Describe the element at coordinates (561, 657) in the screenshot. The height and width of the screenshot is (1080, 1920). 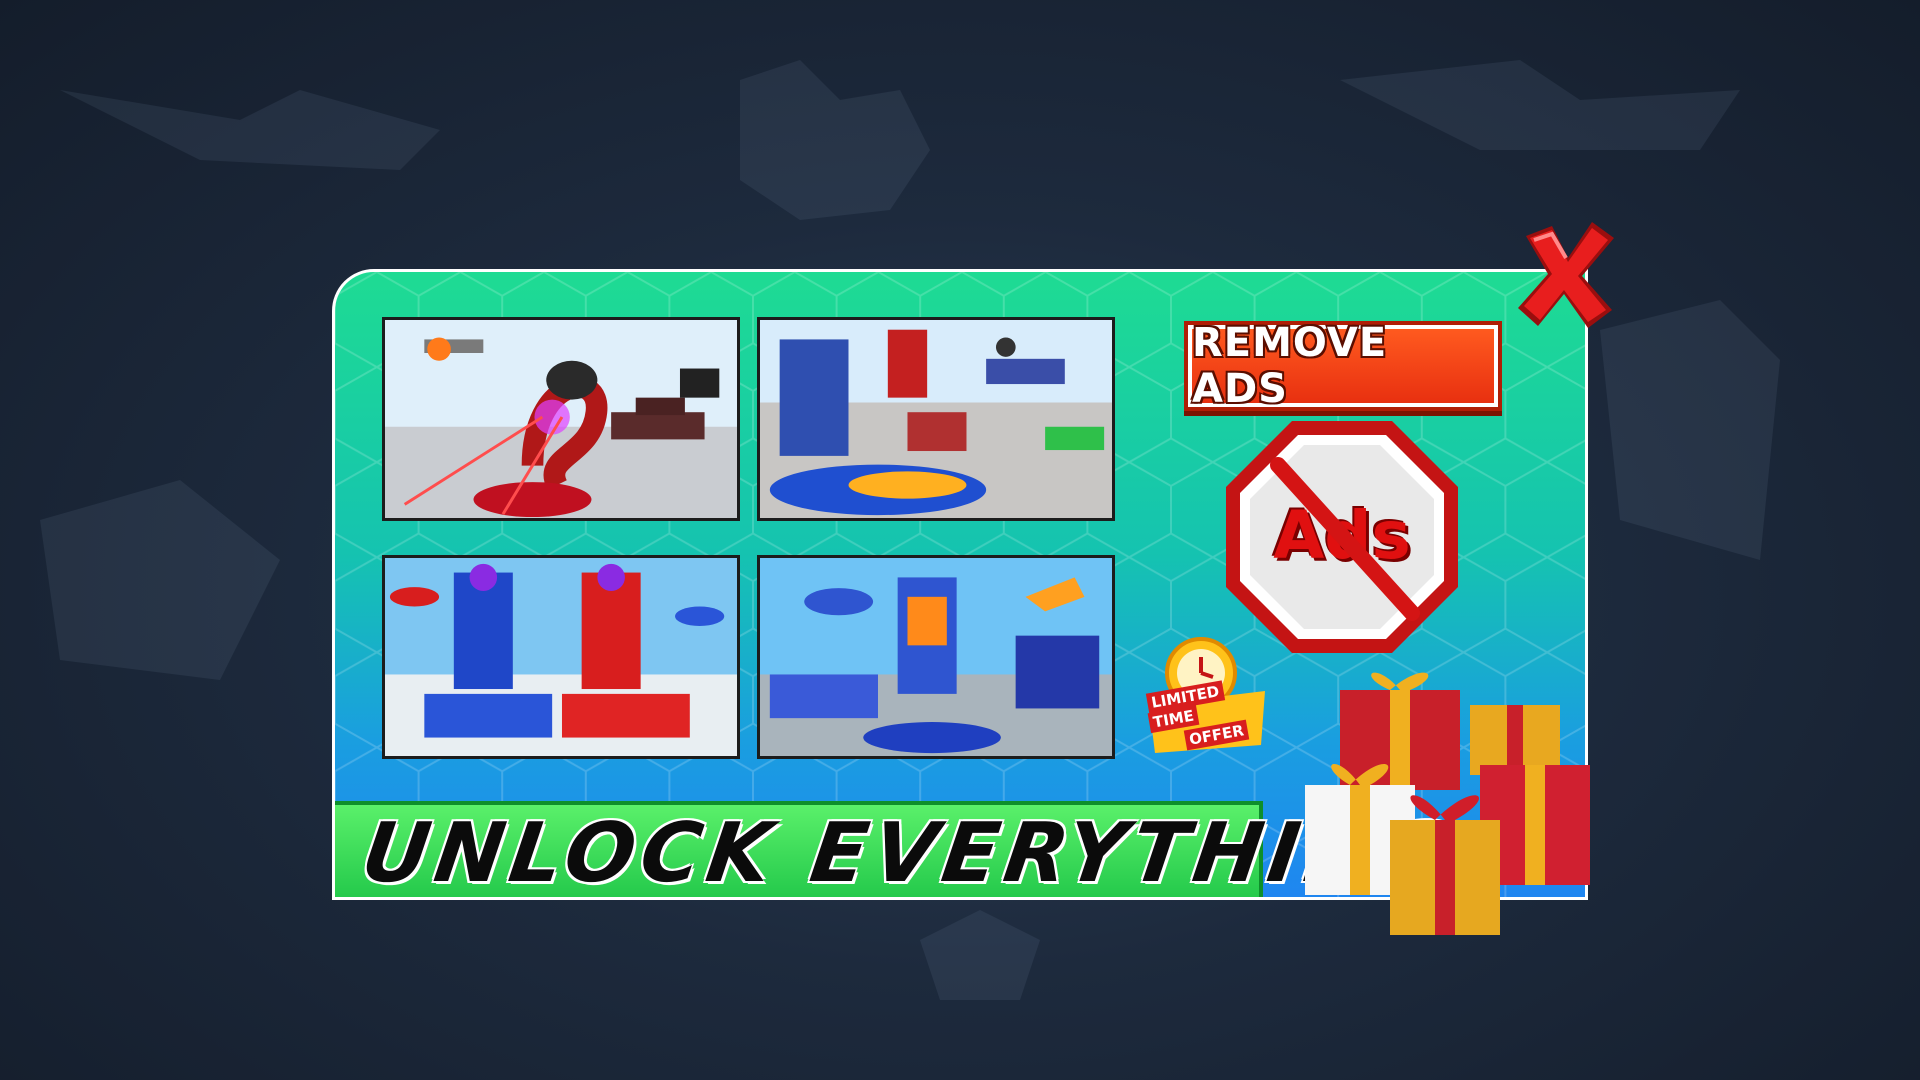
I see `screenshot-tank-robots-face-off` at that location.